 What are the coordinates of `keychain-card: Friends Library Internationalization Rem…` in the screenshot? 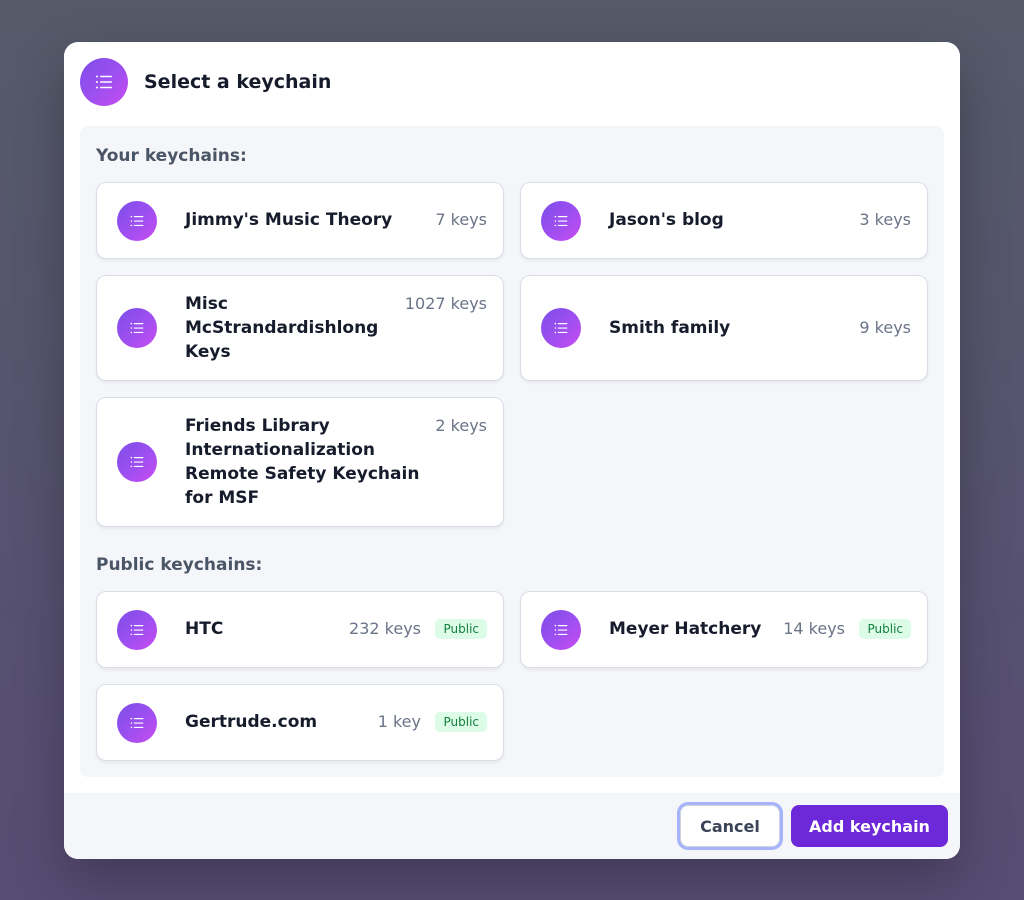 It's located at (300, 462).